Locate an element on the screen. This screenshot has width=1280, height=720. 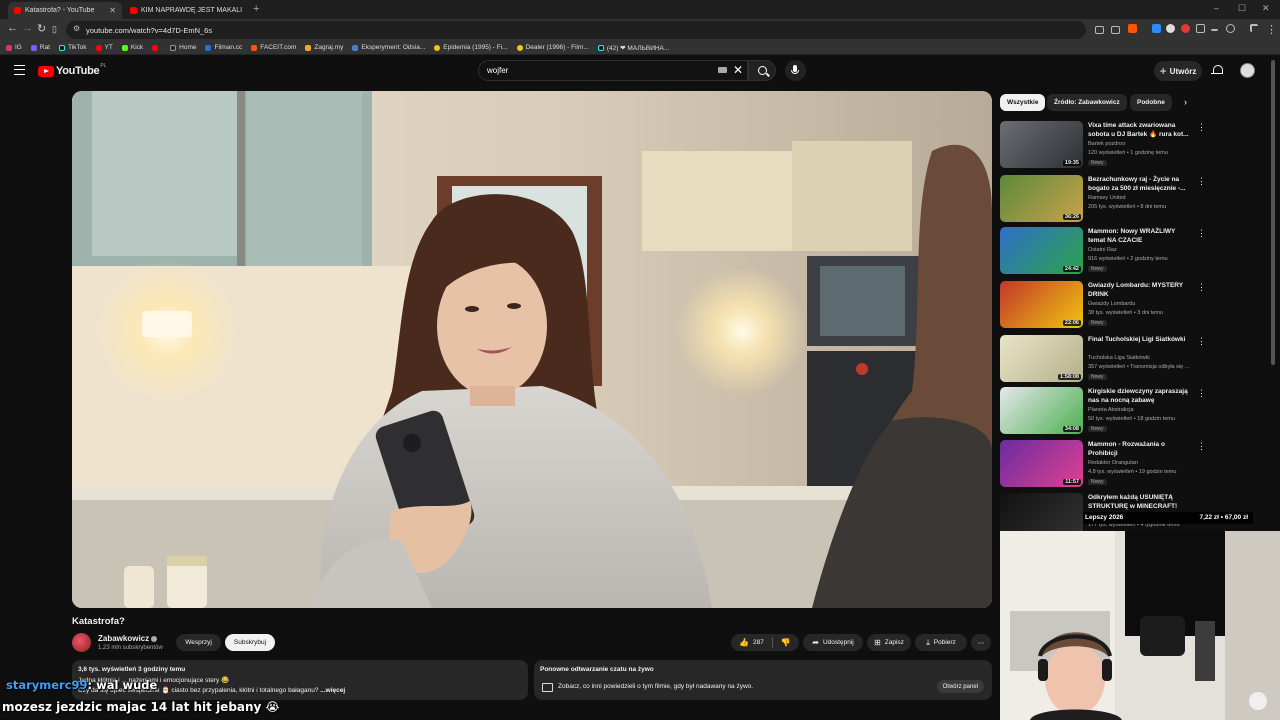
bookmark-filman: Filman.cc is located at coordinates (223, 47).